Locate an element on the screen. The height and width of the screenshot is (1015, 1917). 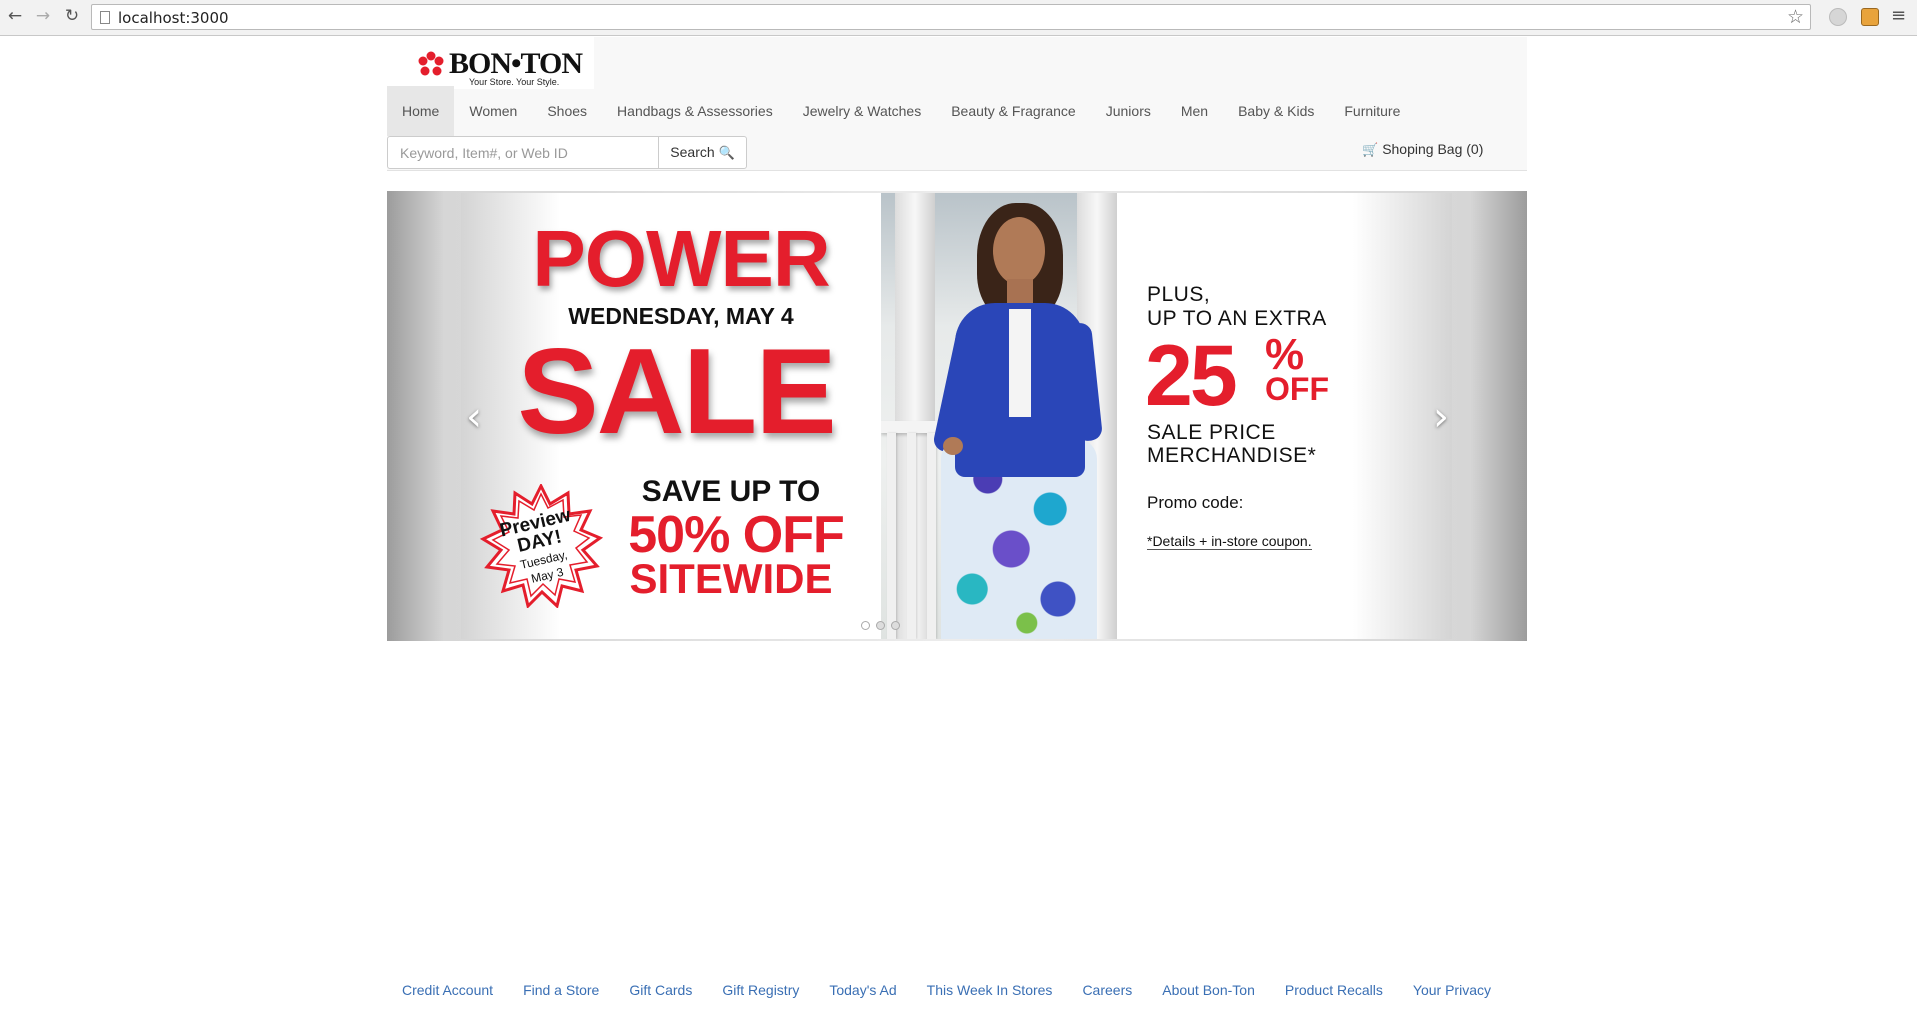
carousel-indicators is located at coordinates (880, 625).